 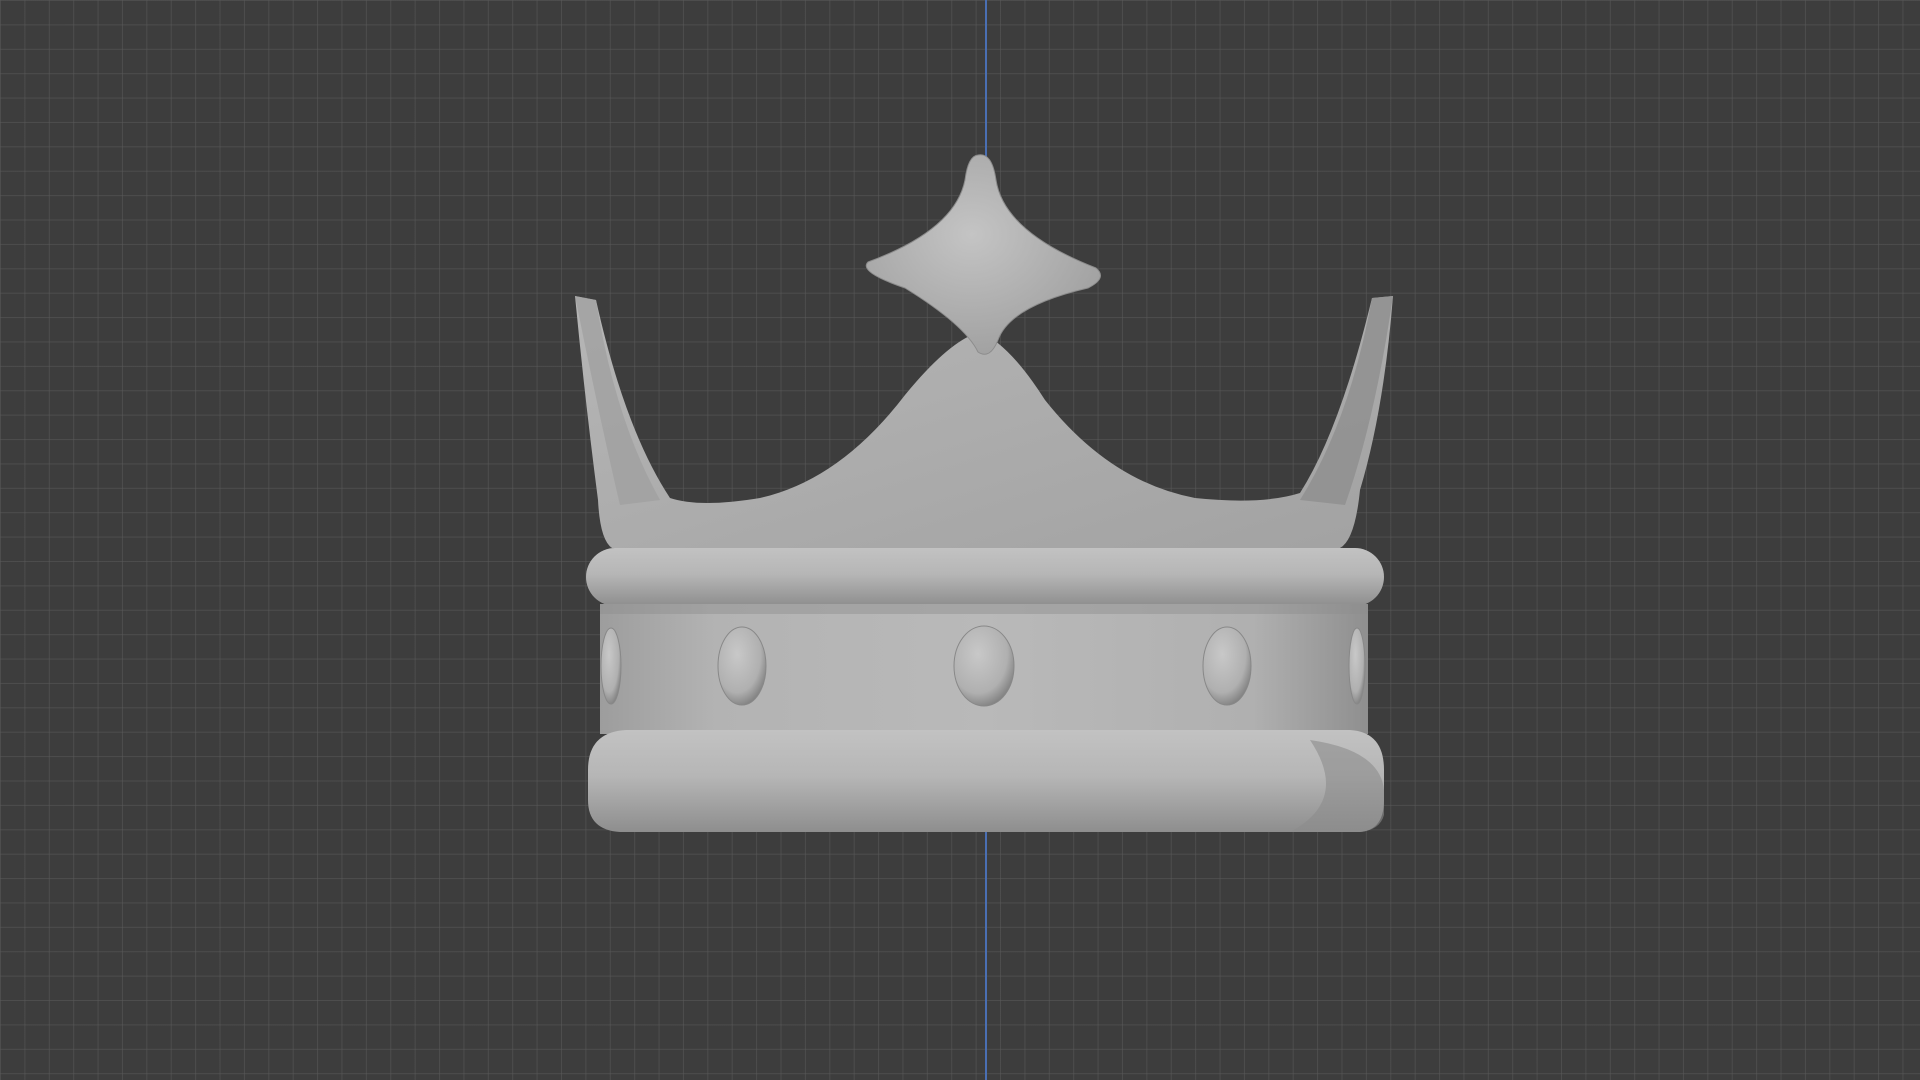 What do you see at coordinates (985, 577) in the screenshot?
I see `upper-ring` at bounding box center [985, 577].